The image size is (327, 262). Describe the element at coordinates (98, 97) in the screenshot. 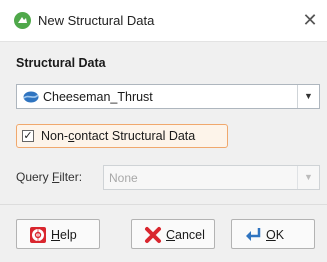

I see `structural-data-value: Cheeseman_Thrust` at that location.